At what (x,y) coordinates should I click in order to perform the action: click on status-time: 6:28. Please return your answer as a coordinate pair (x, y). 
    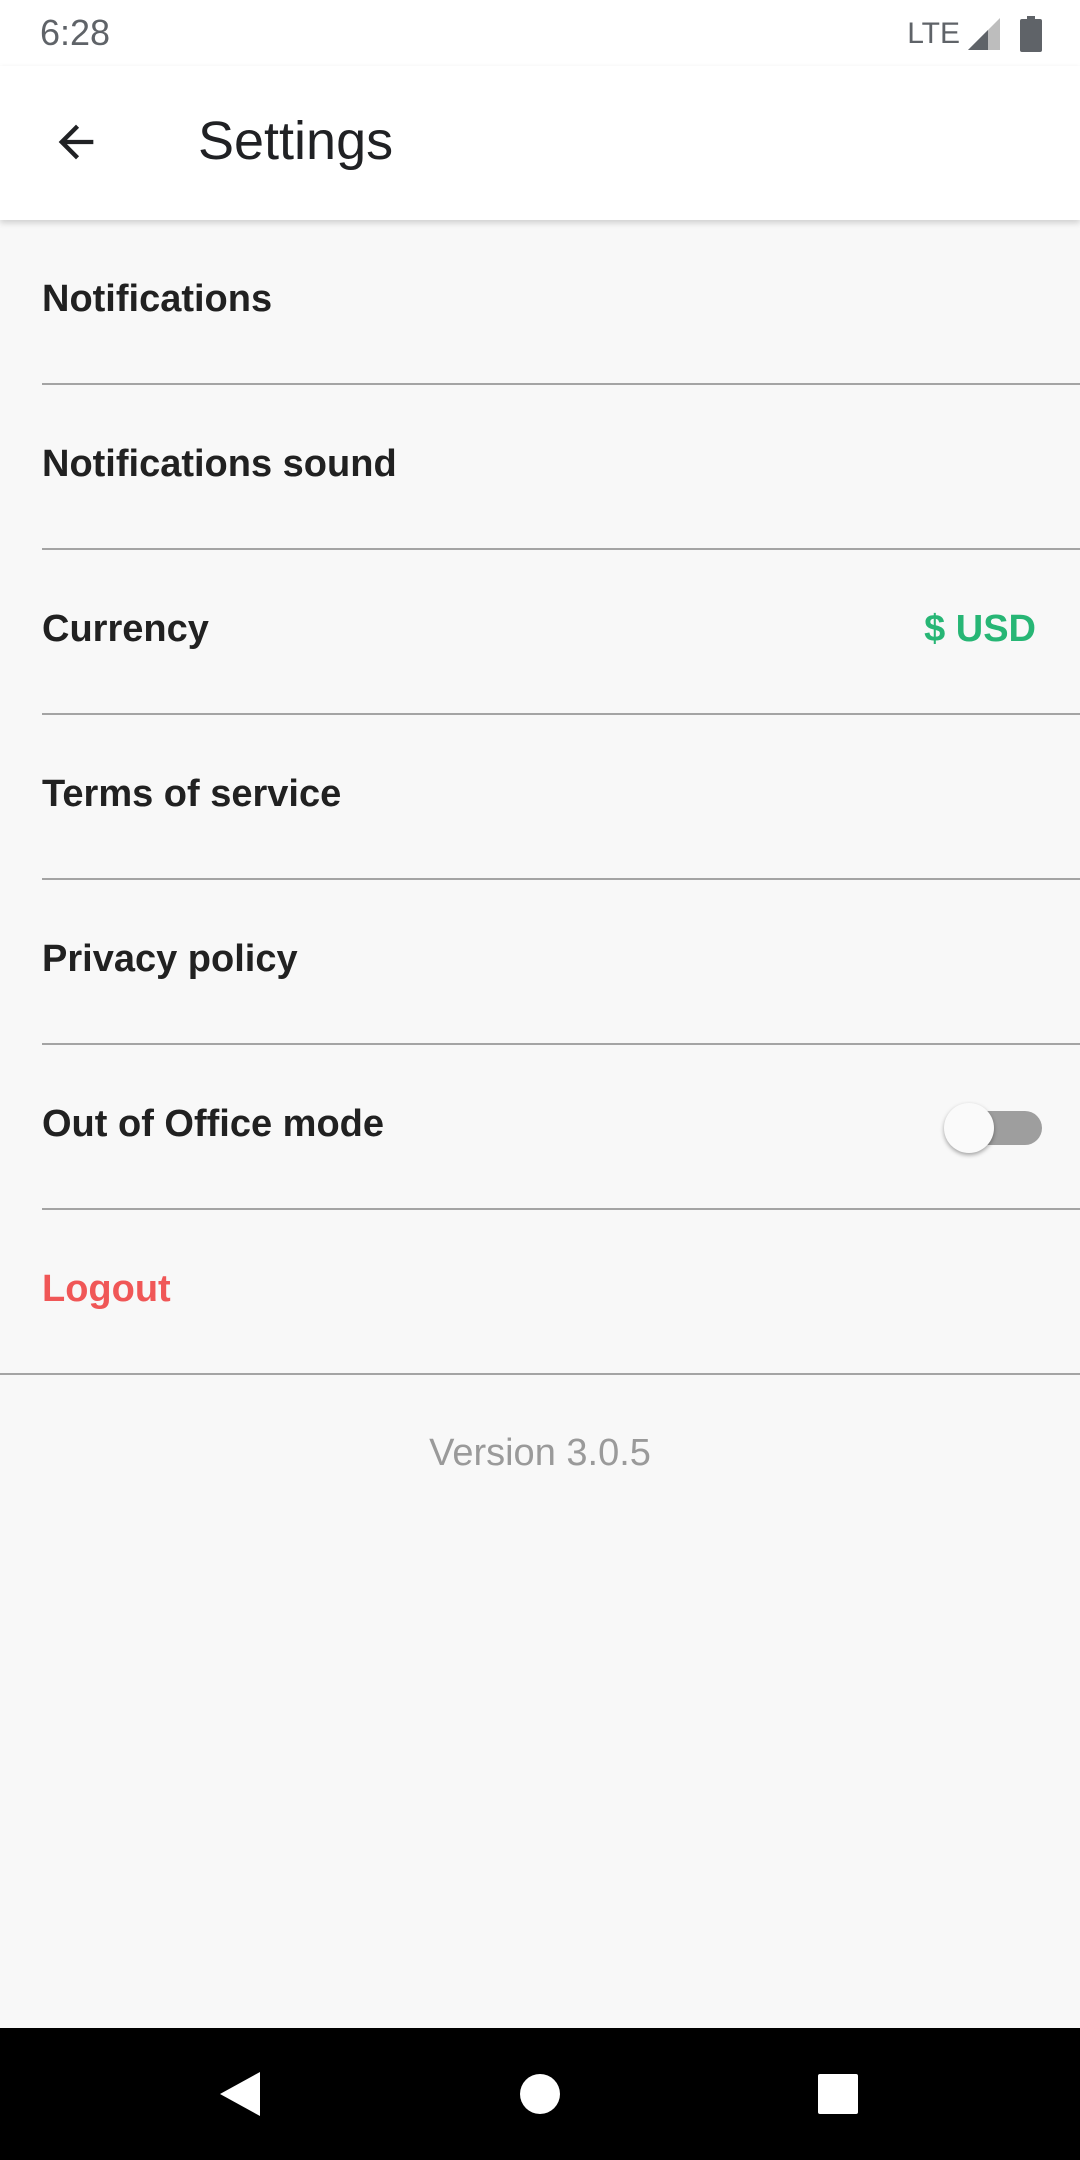
    Looking at the image, I should click on (75, 32).